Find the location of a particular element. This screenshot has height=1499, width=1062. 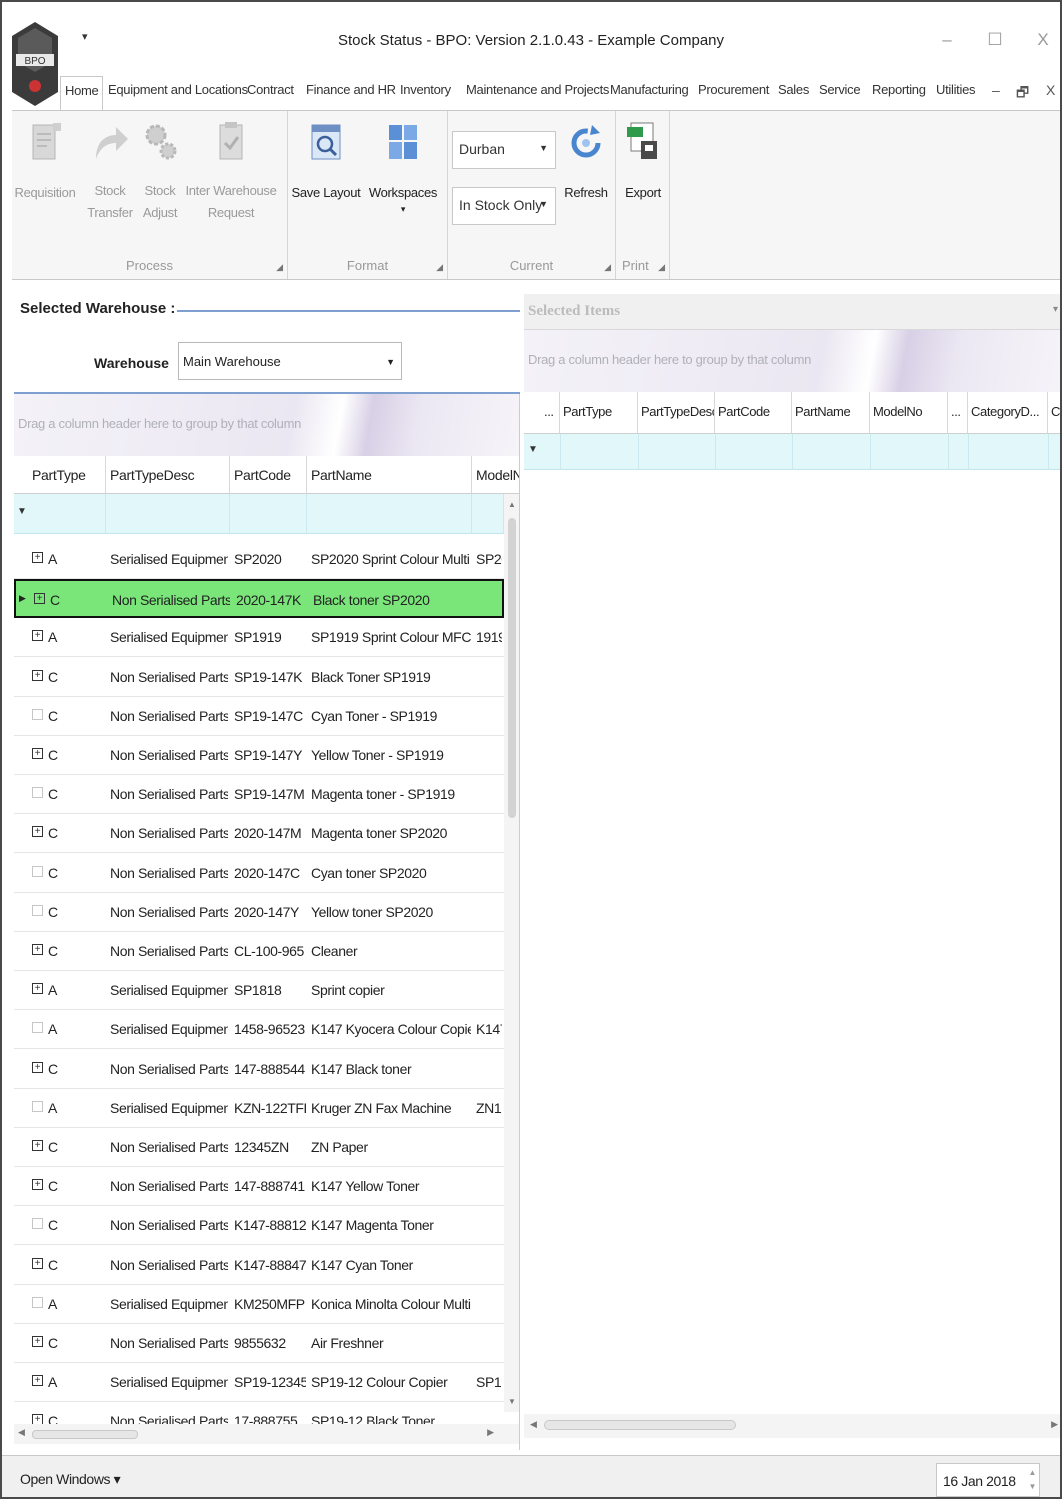

workspaces-button: Workspaces ▾ is located at coordinates (403, 166).